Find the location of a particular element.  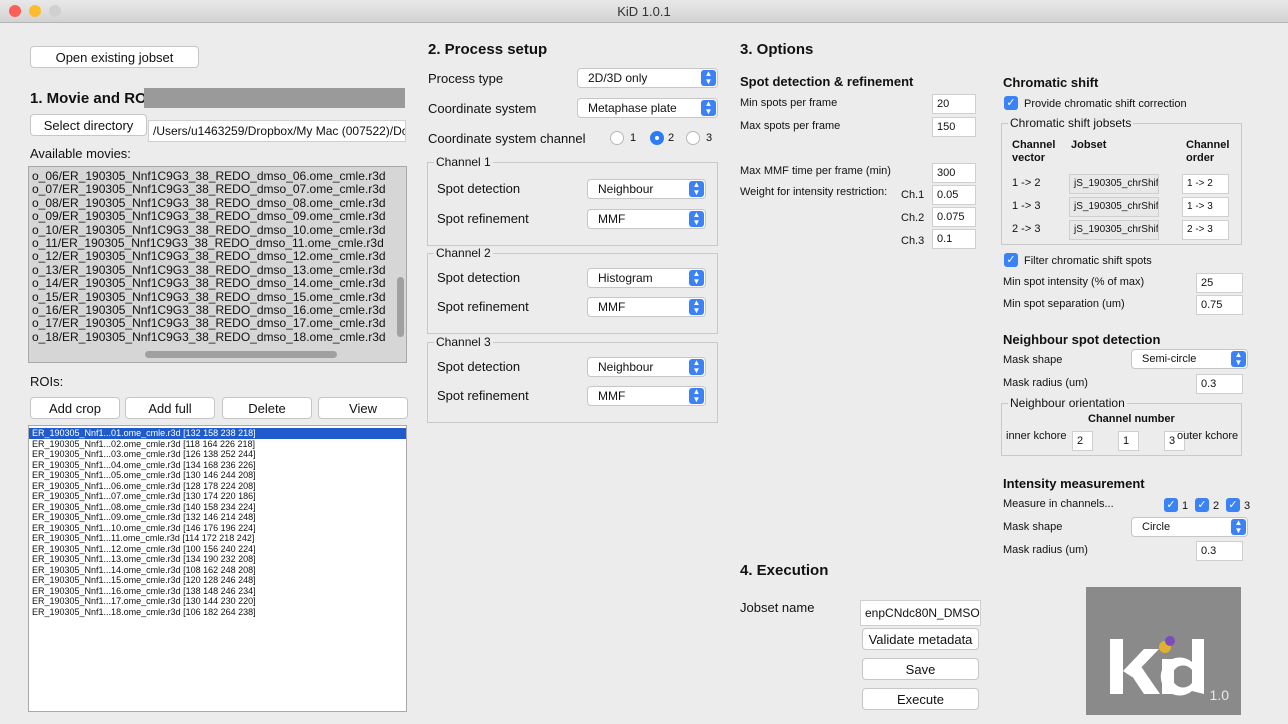

min-separation-field: 0.75 is located at coordinates (1219, 305).